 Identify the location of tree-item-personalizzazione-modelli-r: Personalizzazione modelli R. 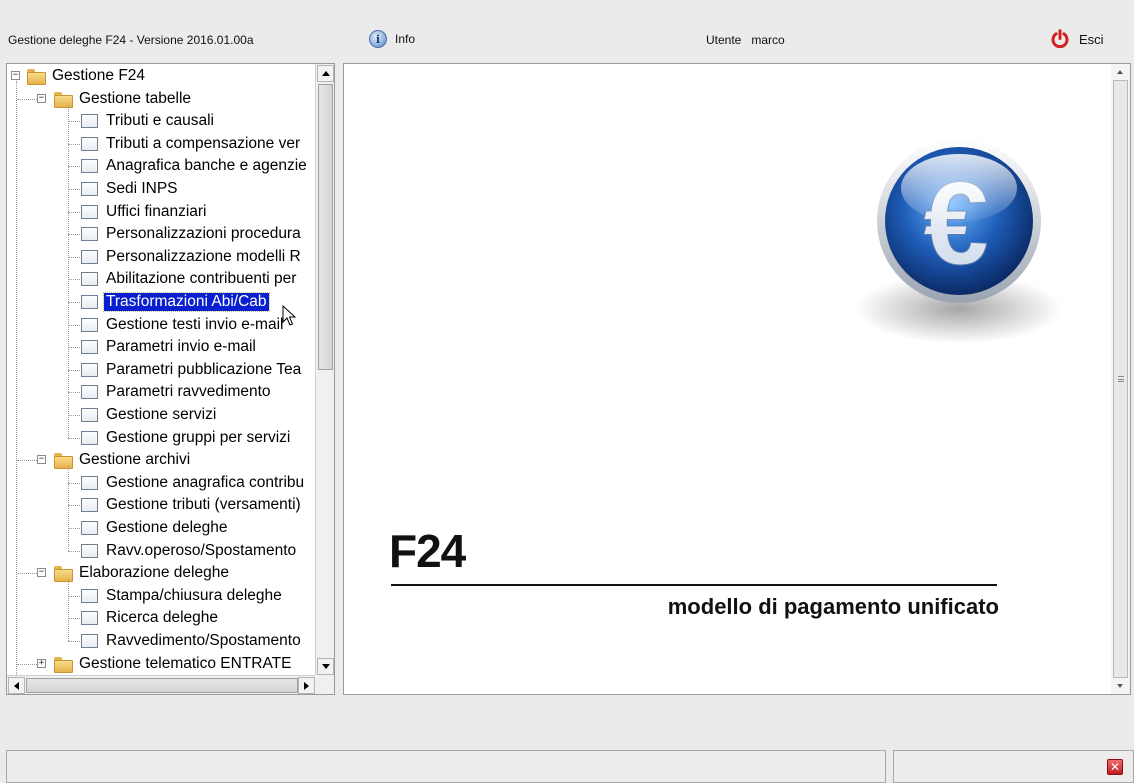
(192, 257).